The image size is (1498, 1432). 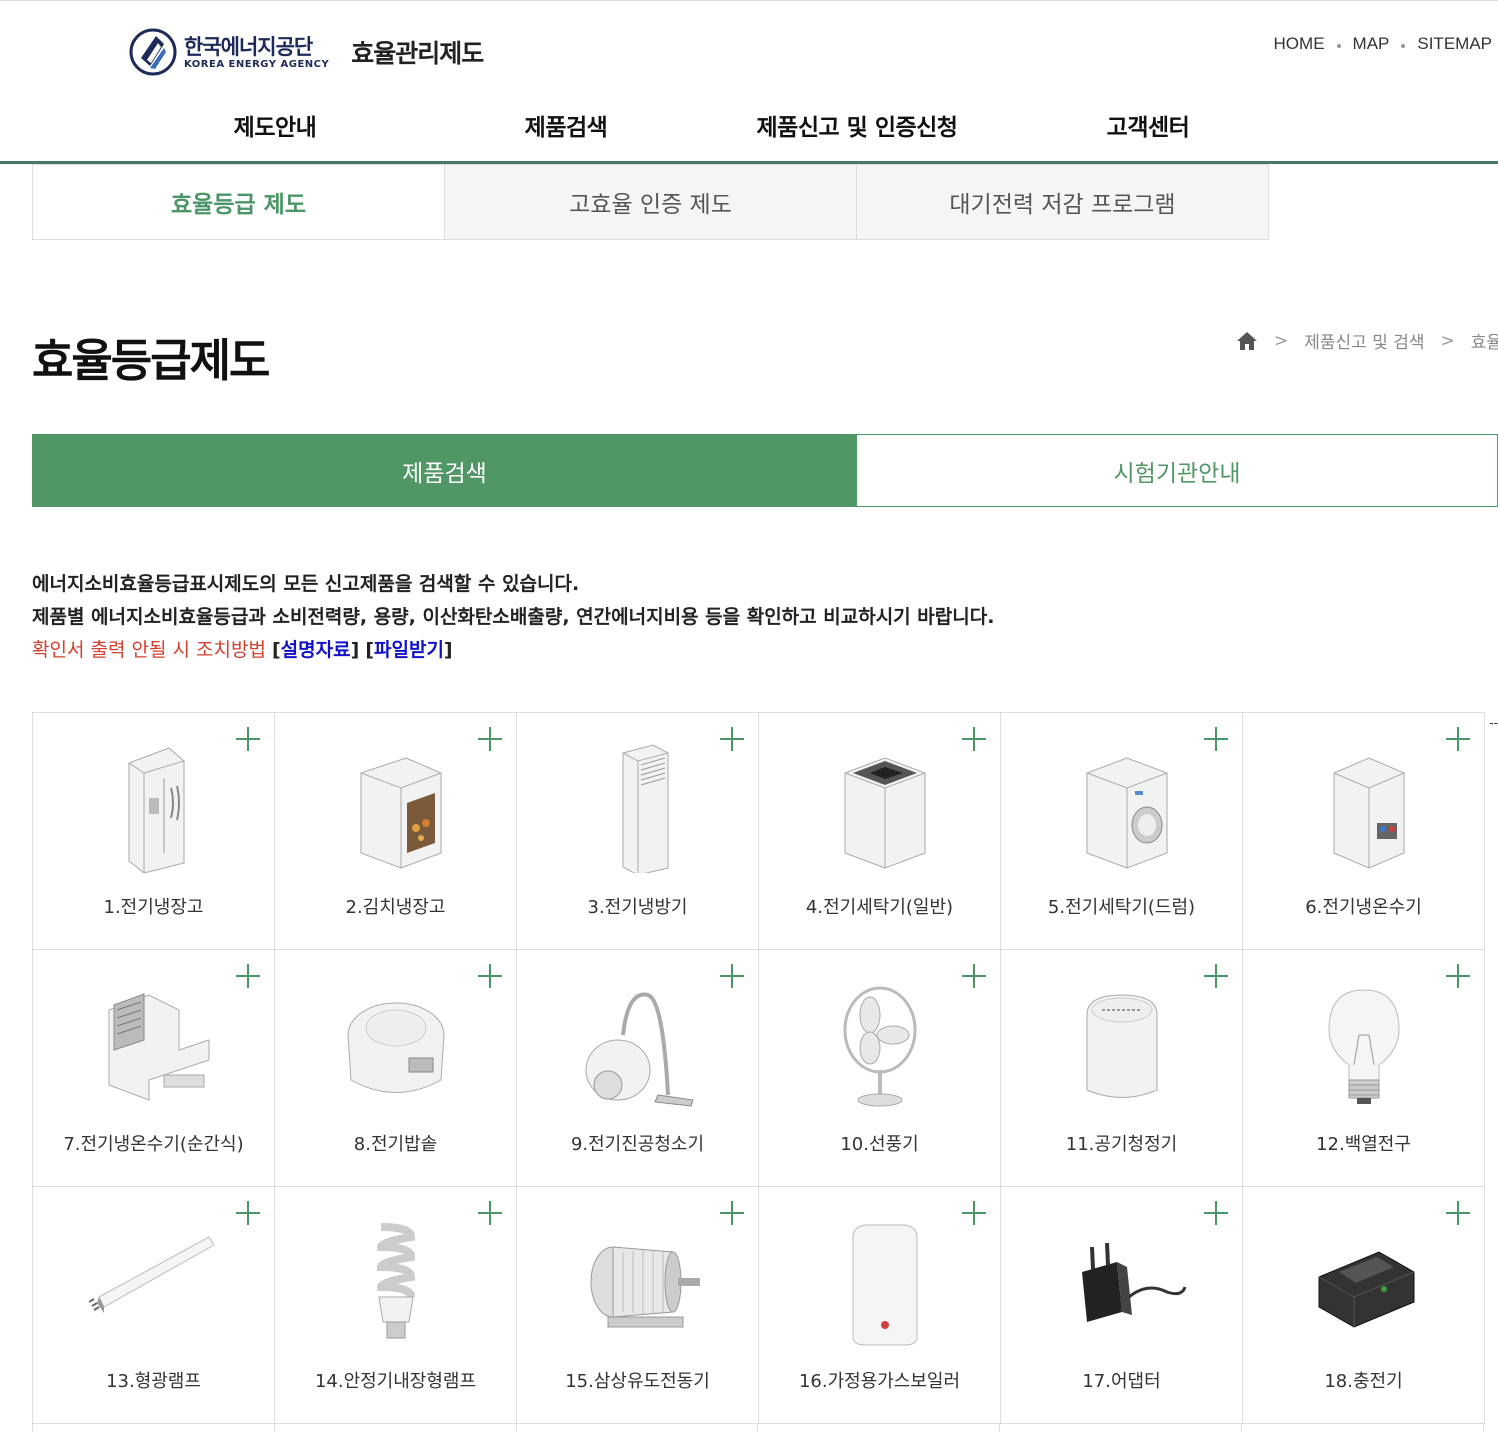 What do you see at coordinates (409, 650) in the screenshot?
I see `download-file-link: 파일받기` at bounding box center [409, 650].